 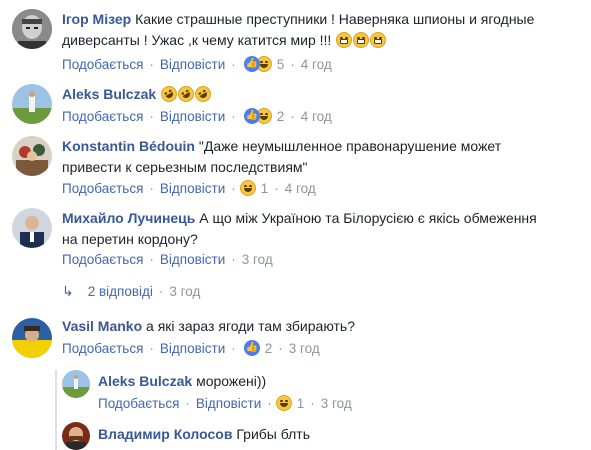 What do you see at coordinates (185, 167) in the screenshot?
I see `comment-text: привести к серьезным последствиям"` at bounding box center [185, 167].